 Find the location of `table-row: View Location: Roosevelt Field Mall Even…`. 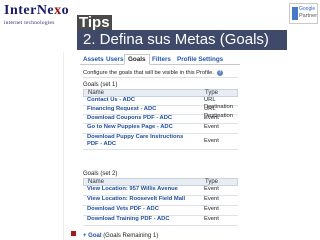

table-row: View Location: Roosevelt Field Mall Even… is located at coordinates (160, 201).